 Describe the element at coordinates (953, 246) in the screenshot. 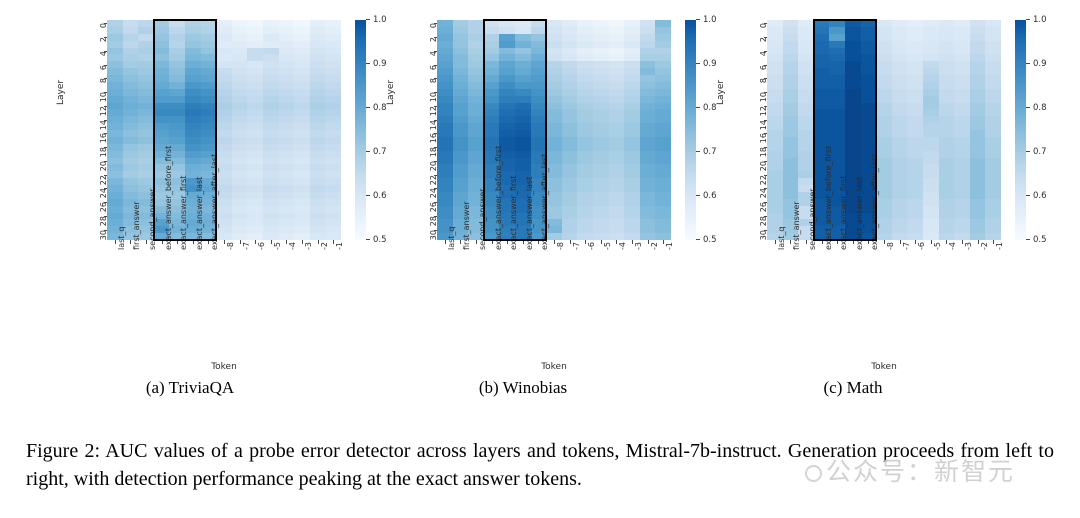

I see `x-tick-label: -4` at that location.